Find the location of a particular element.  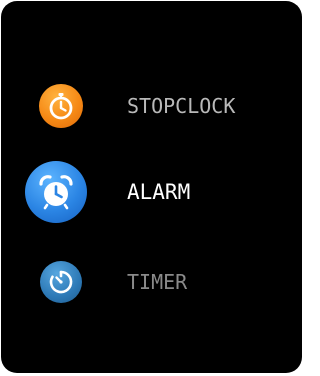

menu-item-stopclock: STOPCLOCK is located at coordinates (151, 106).